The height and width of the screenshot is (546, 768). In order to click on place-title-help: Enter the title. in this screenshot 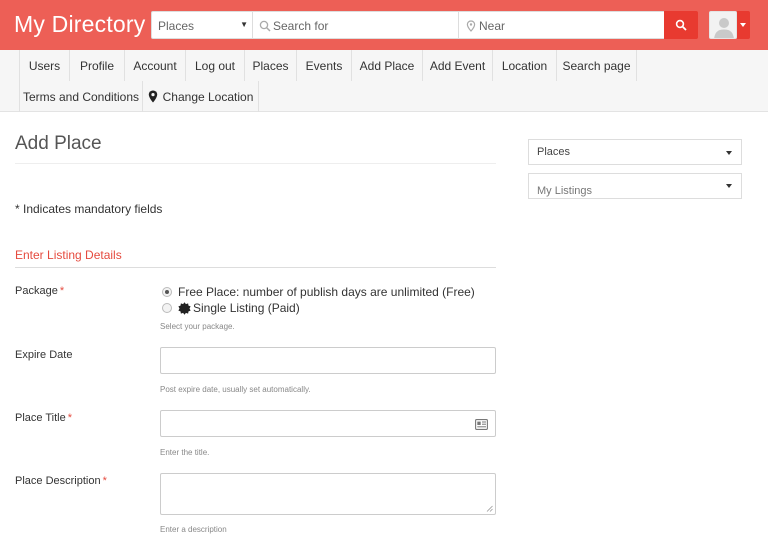, I will do `click(185, 452)`.